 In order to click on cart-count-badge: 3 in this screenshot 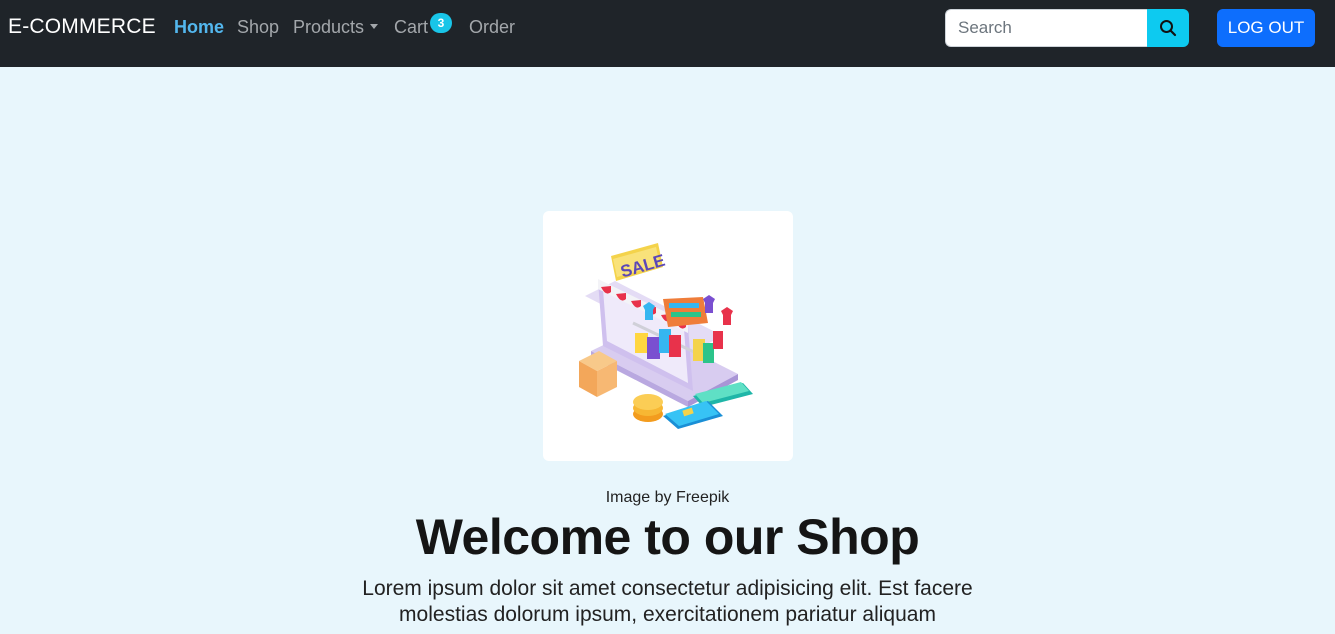, I will do `click(441, 23)`.